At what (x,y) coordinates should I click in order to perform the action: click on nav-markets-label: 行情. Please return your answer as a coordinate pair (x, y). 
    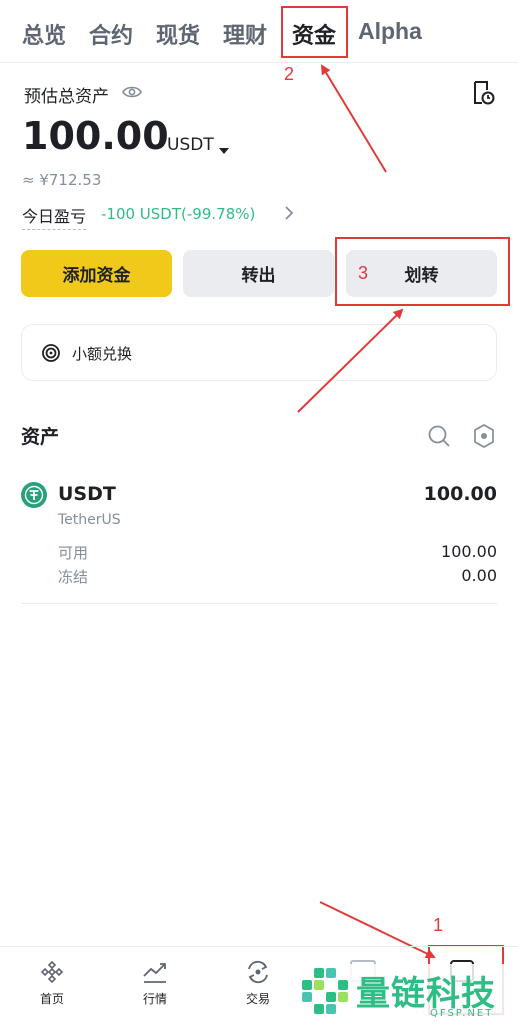
    Looking at the image, I should click on (154, 999).